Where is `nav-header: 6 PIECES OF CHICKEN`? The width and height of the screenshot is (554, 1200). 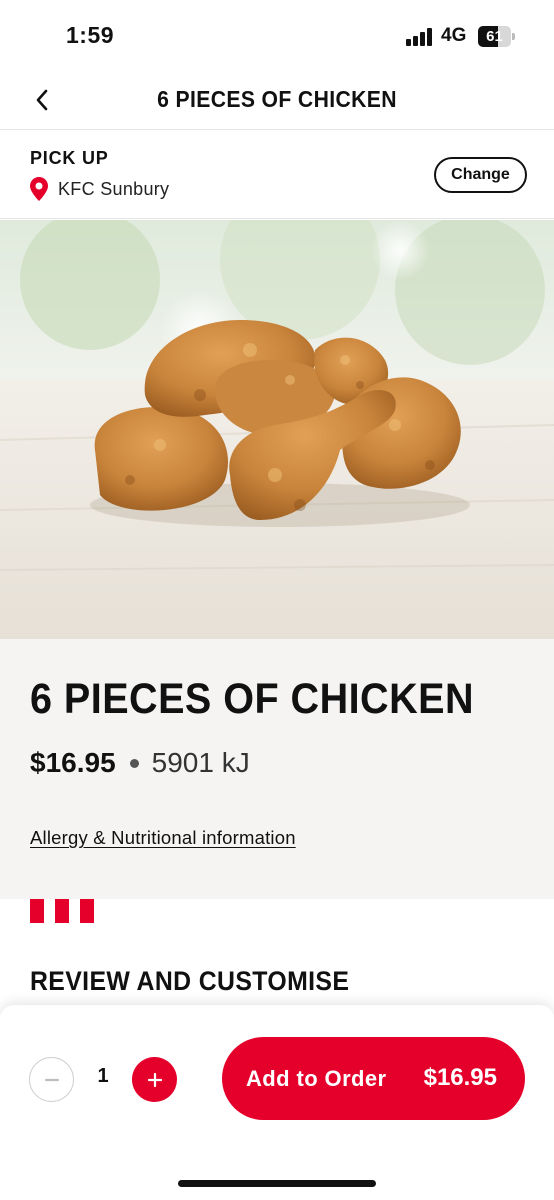 nav-header: 6 PIECES OF CHICKEN is located at coordinates (277, 100).